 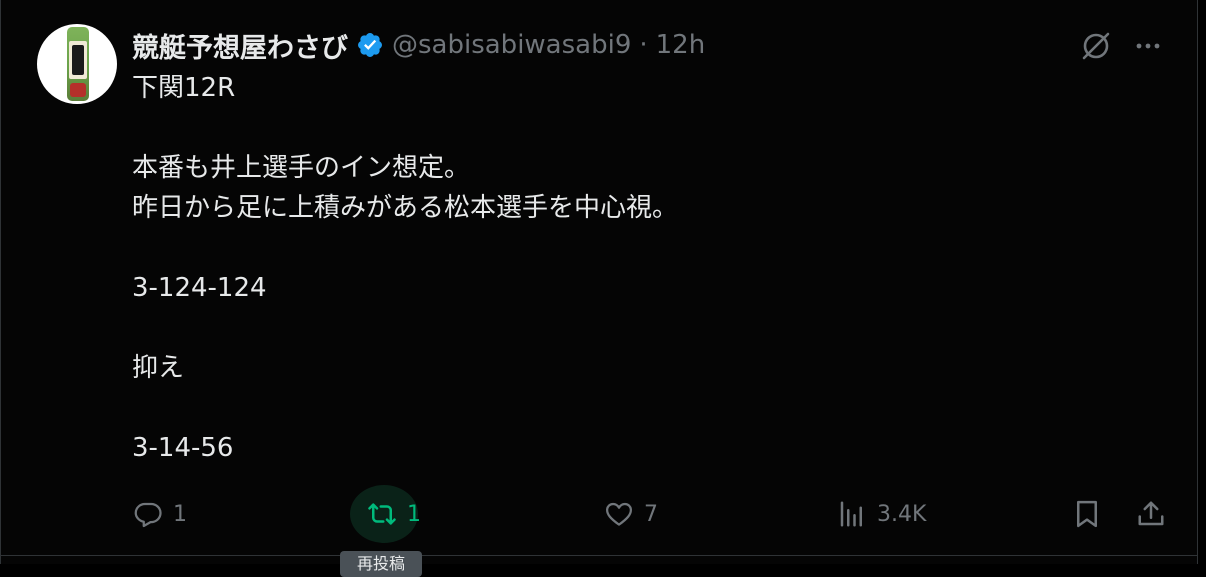 I want to click on heart-icon, so click(x=619, y=514).